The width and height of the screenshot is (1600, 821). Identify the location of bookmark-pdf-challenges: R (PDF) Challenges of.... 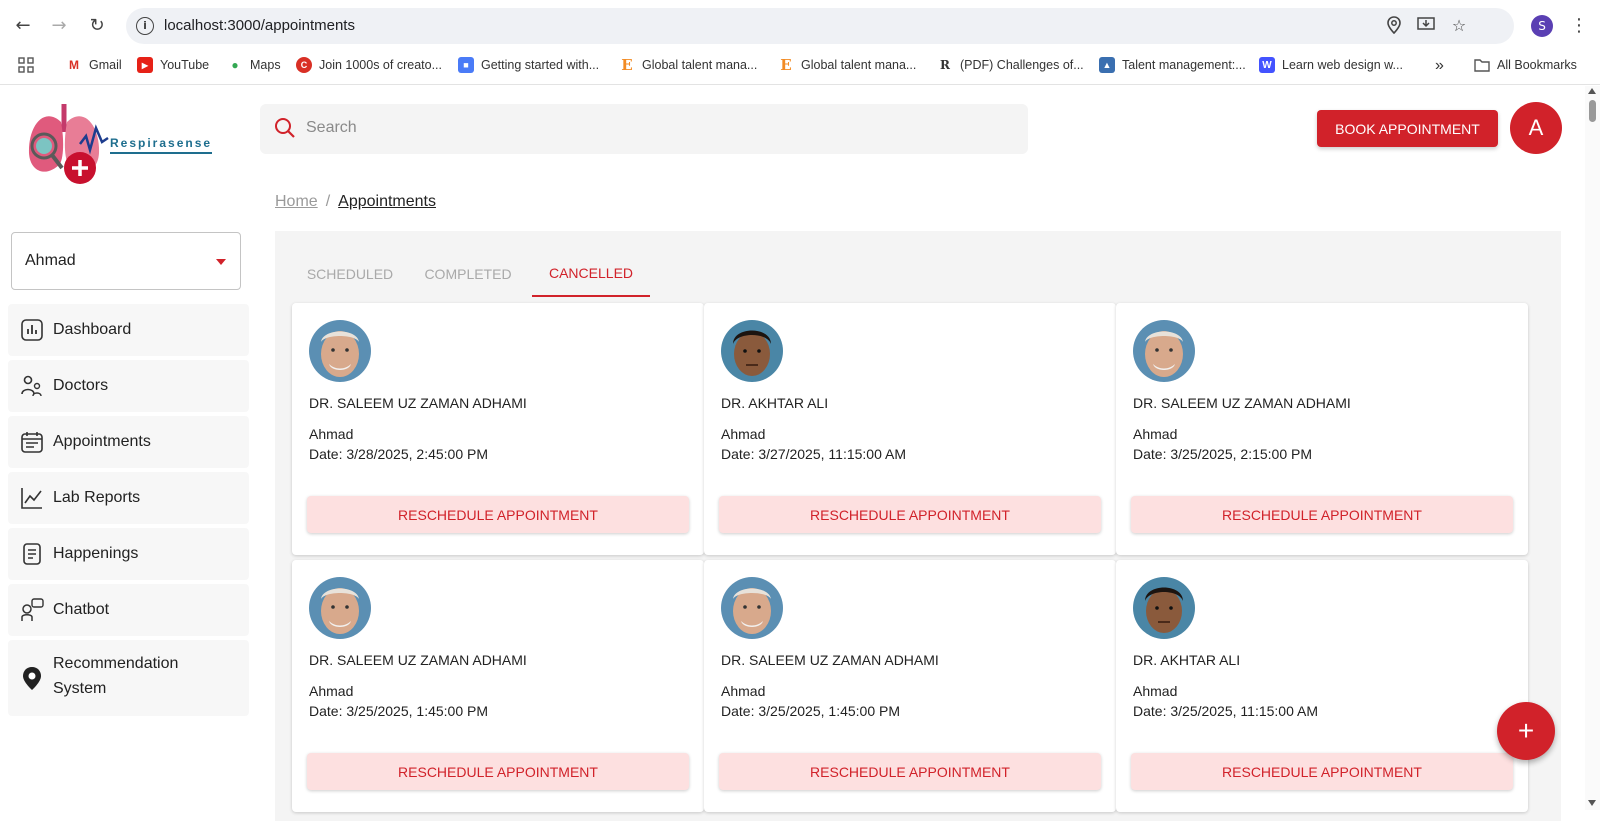
(1010, 65).